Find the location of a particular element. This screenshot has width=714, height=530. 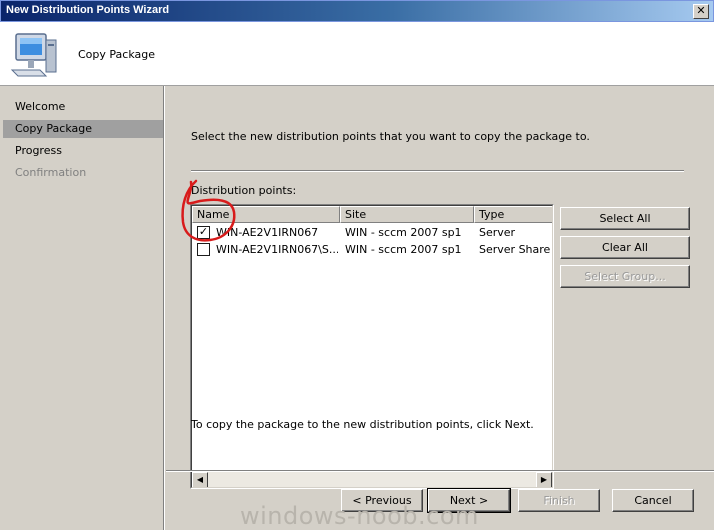

wizard-header: Copy Package is located at coordinates (357, 54).